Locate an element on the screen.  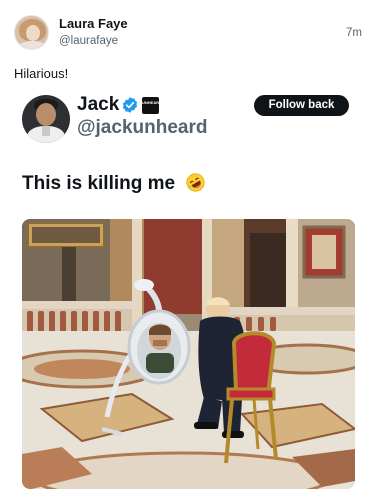
tweet-header: Laura Faye @laurafaye 7m is located at coordinates (189, 30).